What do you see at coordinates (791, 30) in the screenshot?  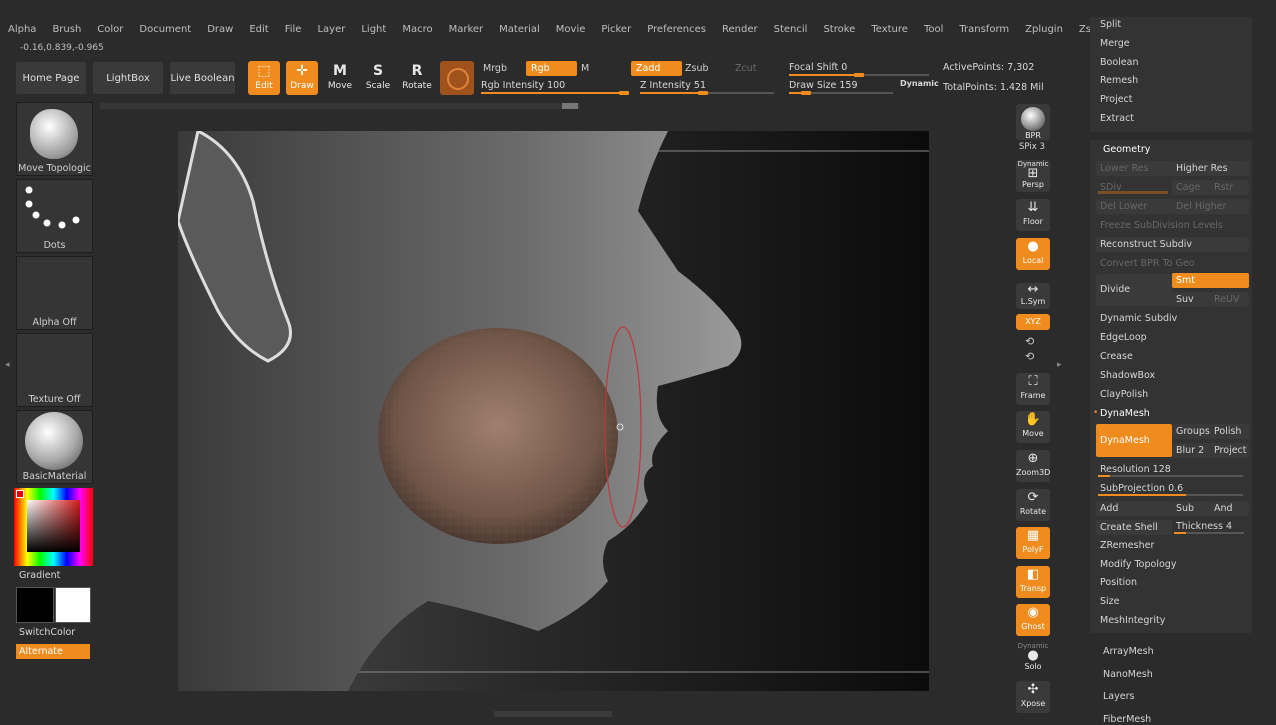 I see `menu-item-stencil: Stencil` at bounding box center [791, 30].